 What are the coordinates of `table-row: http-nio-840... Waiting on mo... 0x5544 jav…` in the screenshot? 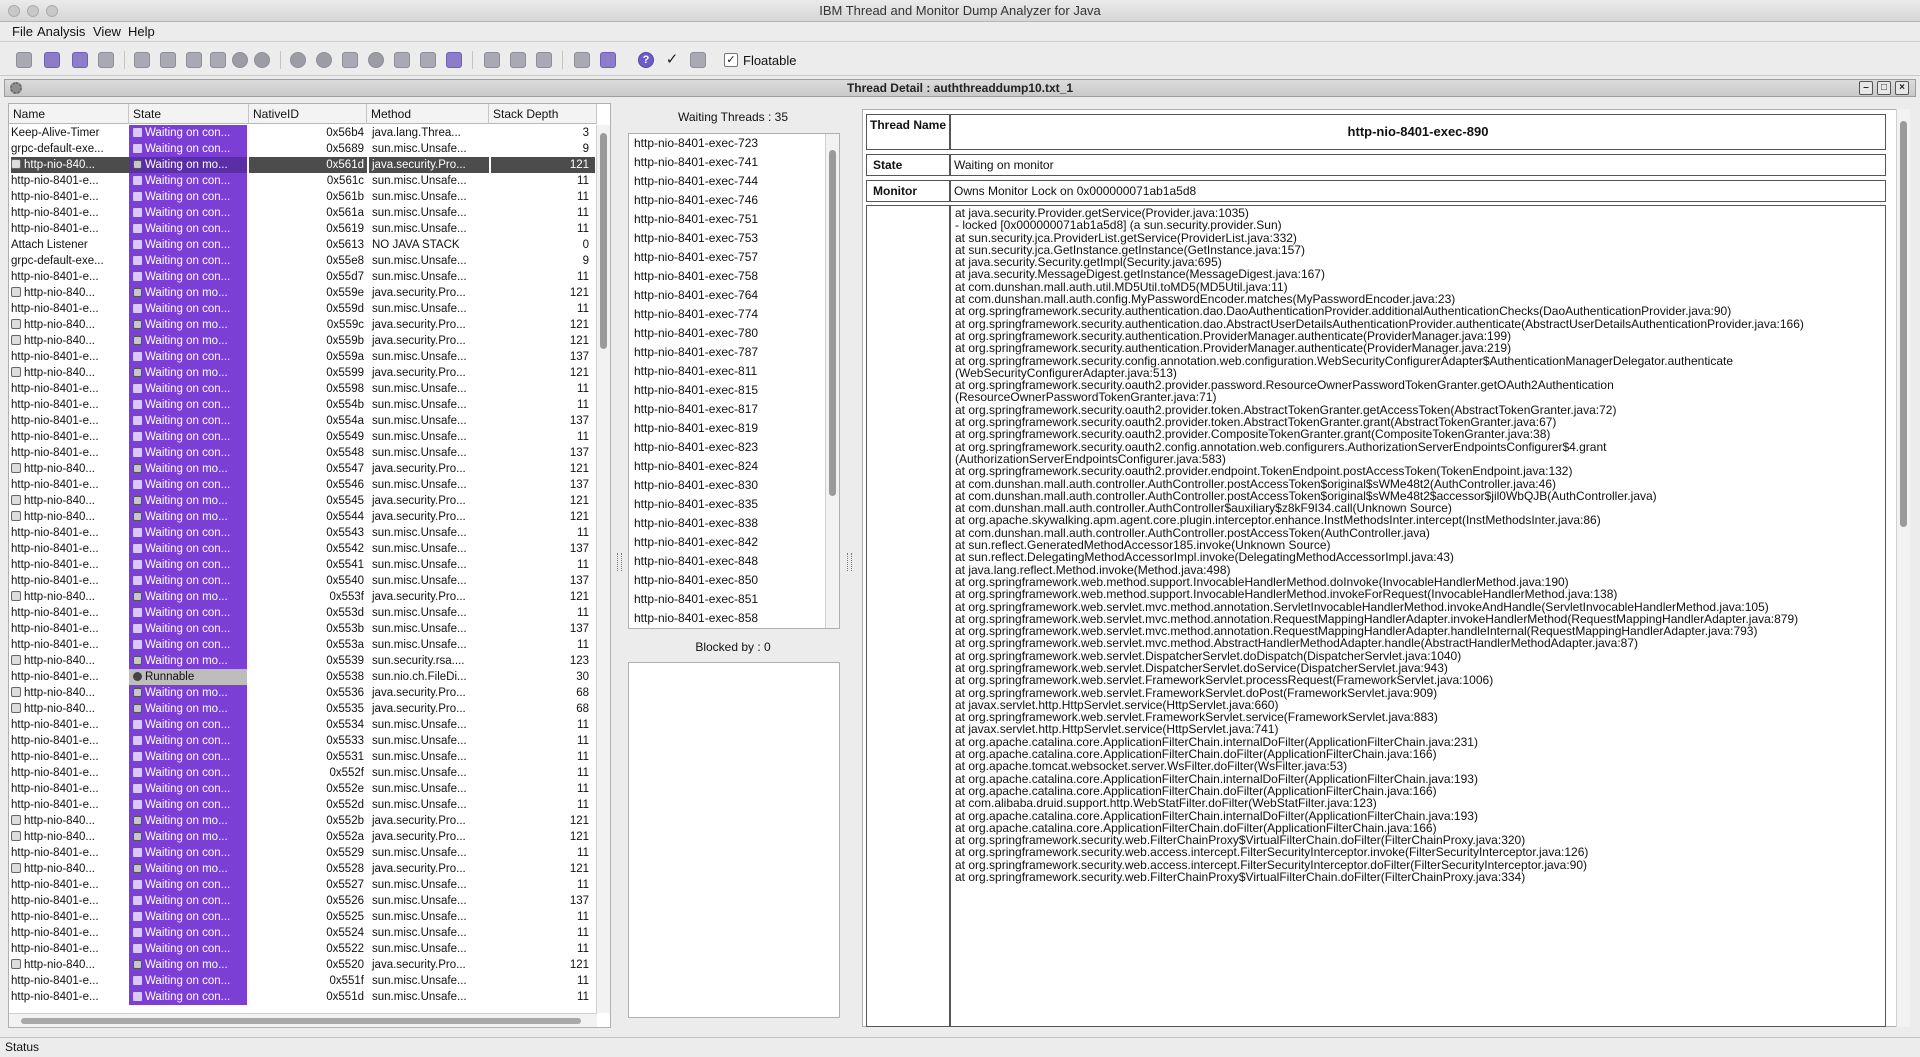 It's located at (303, 517).